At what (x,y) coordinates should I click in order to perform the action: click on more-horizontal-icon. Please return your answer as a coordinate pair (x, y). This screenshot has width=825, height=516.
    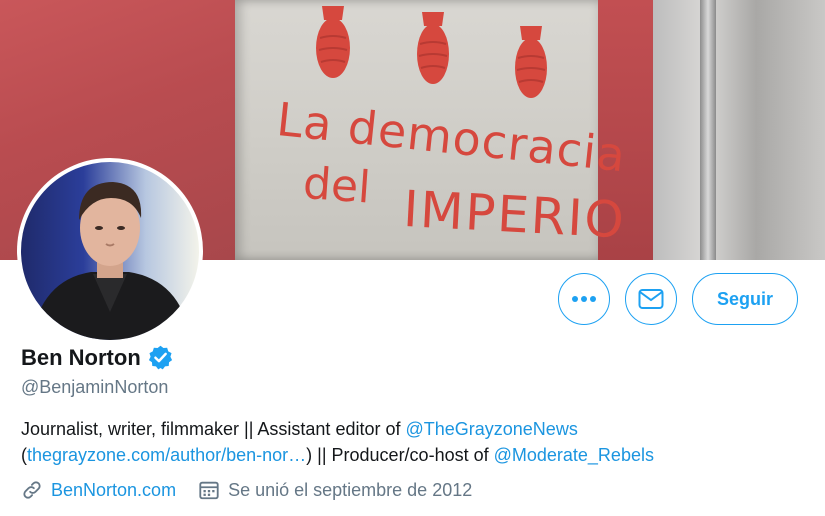
    Looking at the image, I should click on (584, 299).